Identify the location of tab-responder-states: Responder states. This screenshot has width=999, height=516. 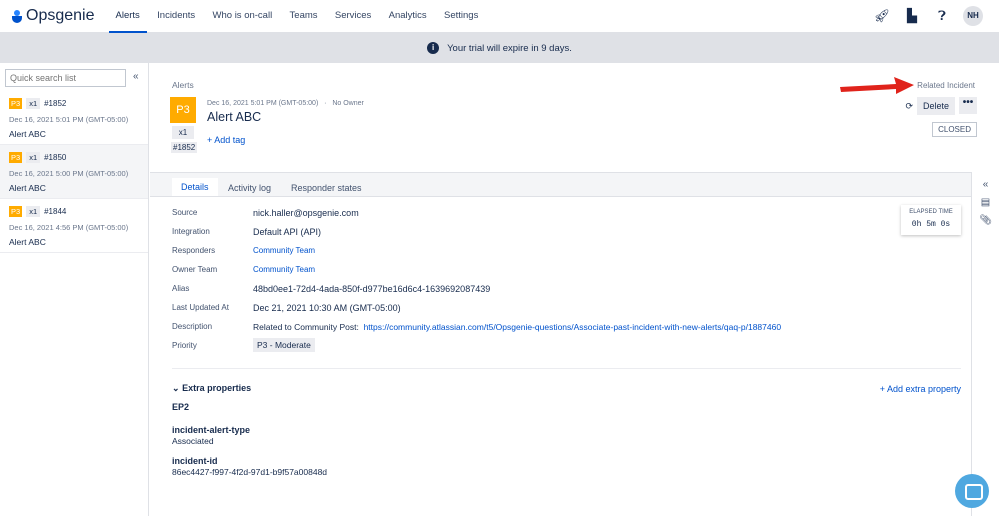
(326, 188).